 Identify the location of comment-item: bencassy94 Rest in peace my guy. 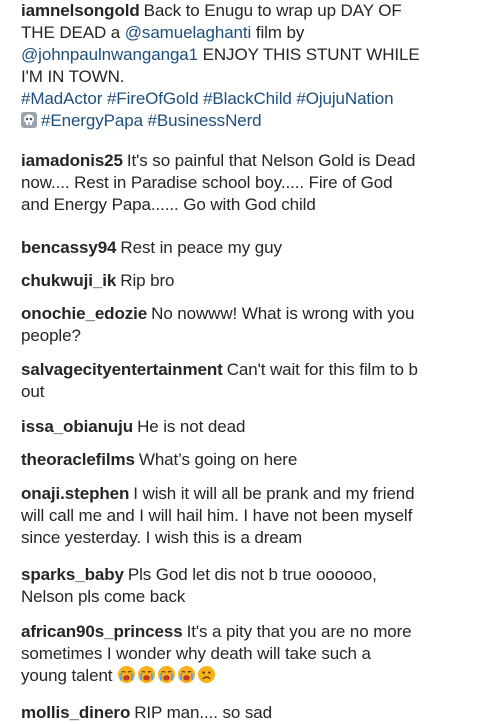
(252, 248).